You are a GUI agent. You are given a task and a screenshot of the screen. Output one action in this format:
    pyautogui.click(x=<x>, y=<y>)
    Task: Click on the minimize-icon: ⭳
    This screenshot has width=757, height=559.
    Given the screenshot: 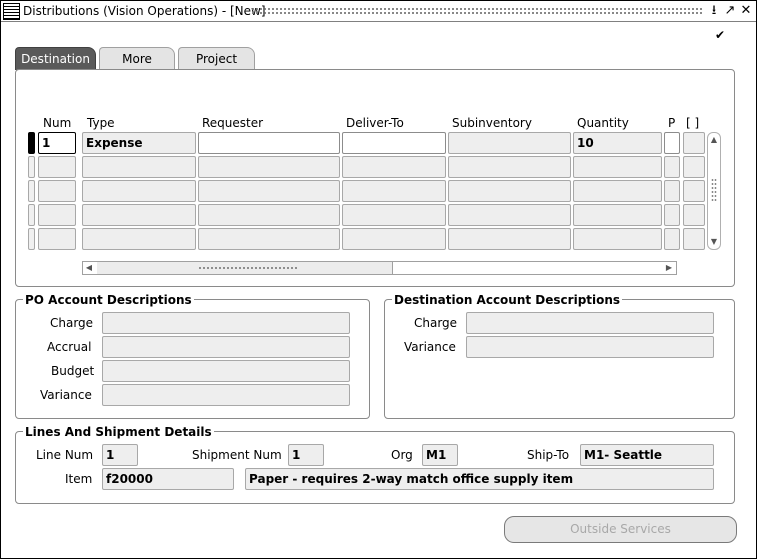 What is the action you would take?
    pyautogui.click(x=714, y=11)
    